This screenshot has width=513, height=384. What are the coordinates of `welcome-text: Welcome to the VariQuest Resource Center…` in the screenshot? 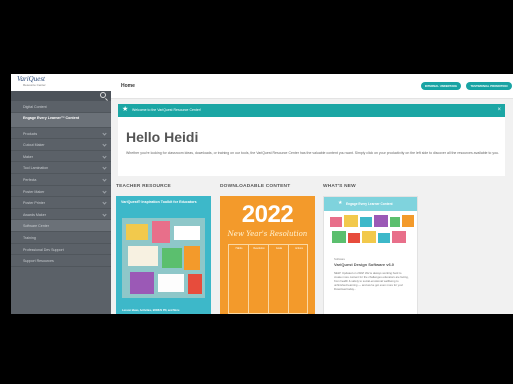 It's located at (166, 110).